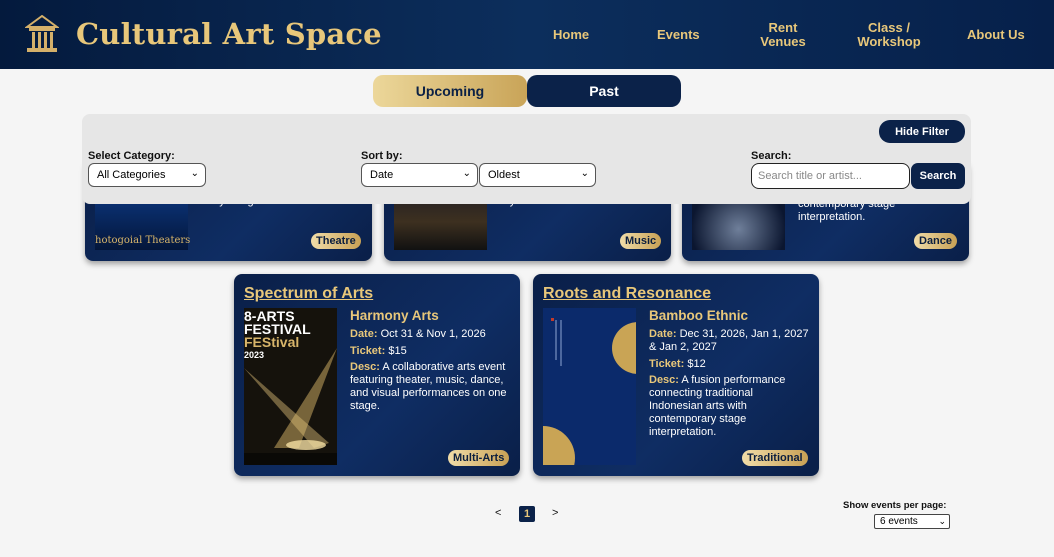 The image size is (1054, 557). What do you see at coordinates (889, 27) in the screenshot?
I see `nav-class-line1: Class /` at bounding box center [889, 27].